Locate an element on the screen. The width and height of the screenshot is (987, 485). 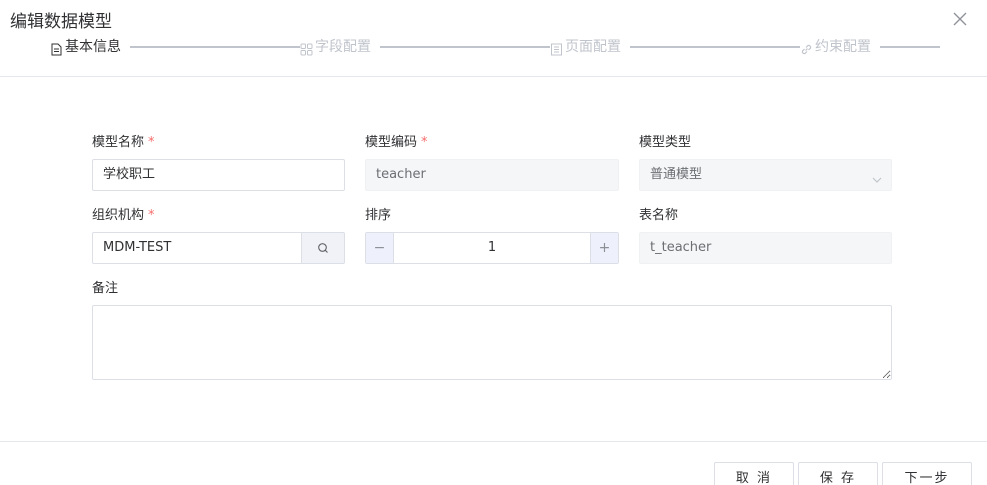
search-icon is located at coordinates (323, 248).